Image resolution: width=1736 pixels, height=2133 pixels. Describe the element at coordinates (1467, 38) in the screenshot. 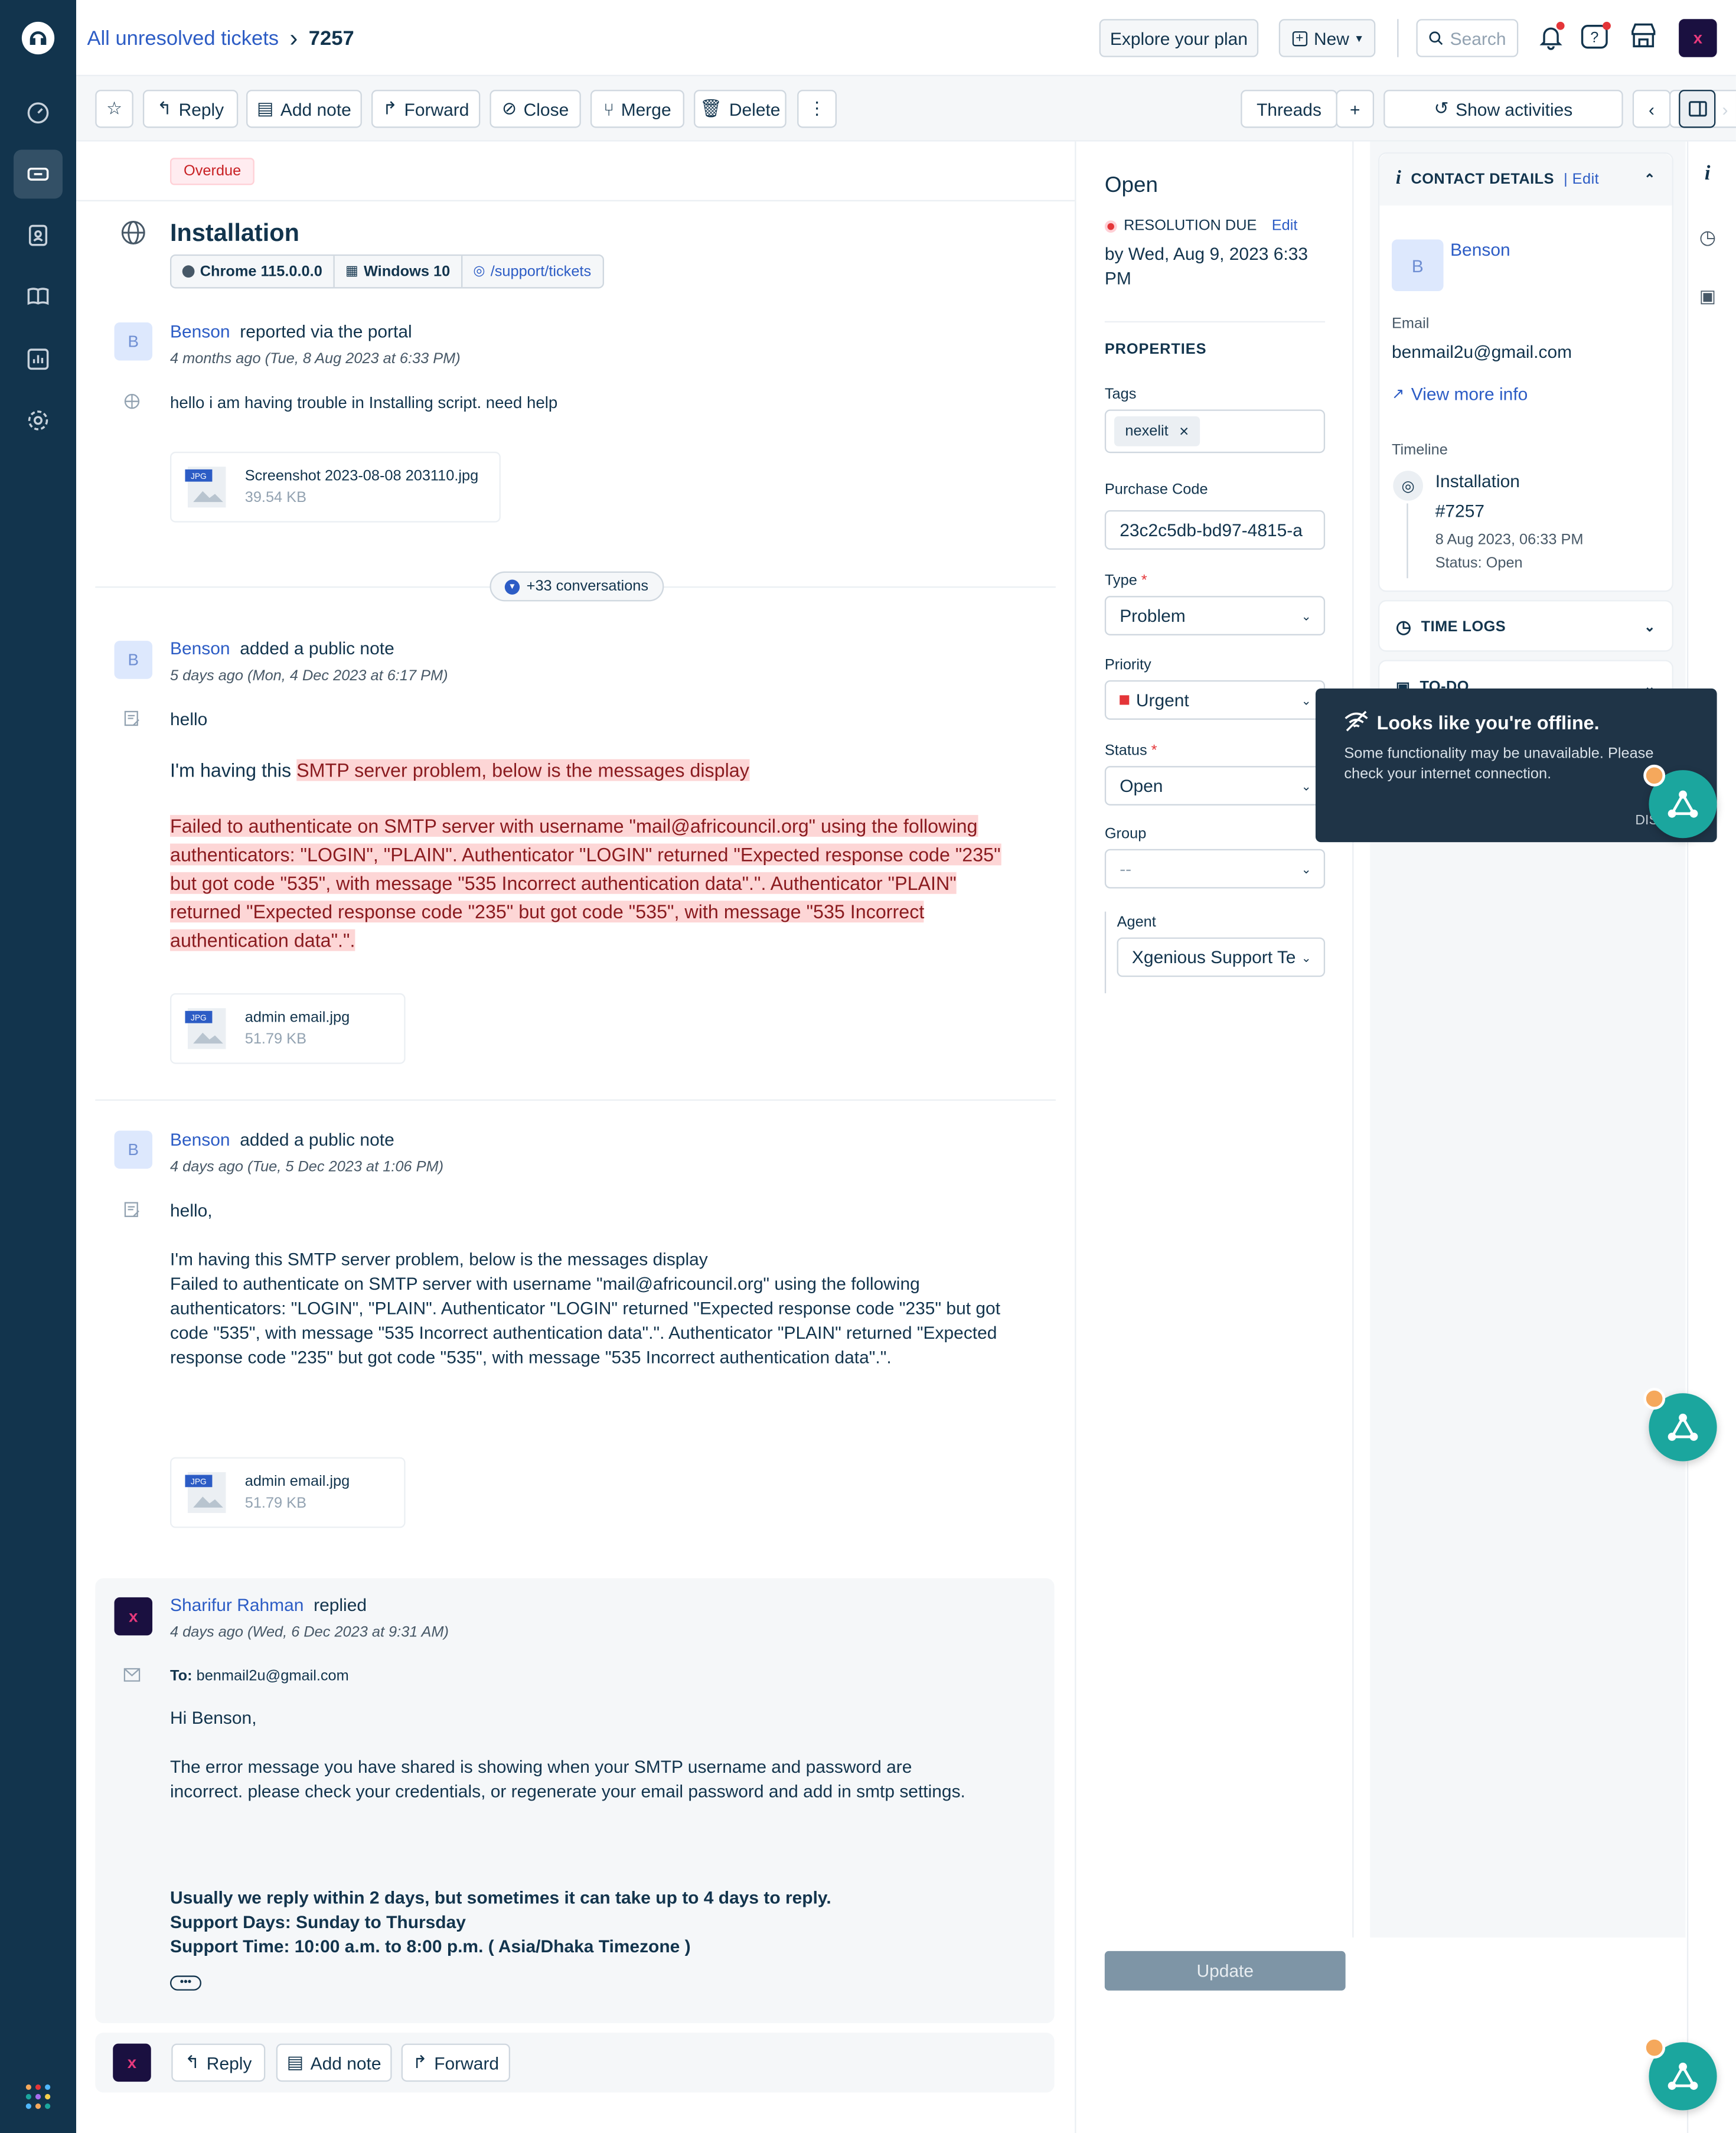

I see `search-input: Search` at that location.